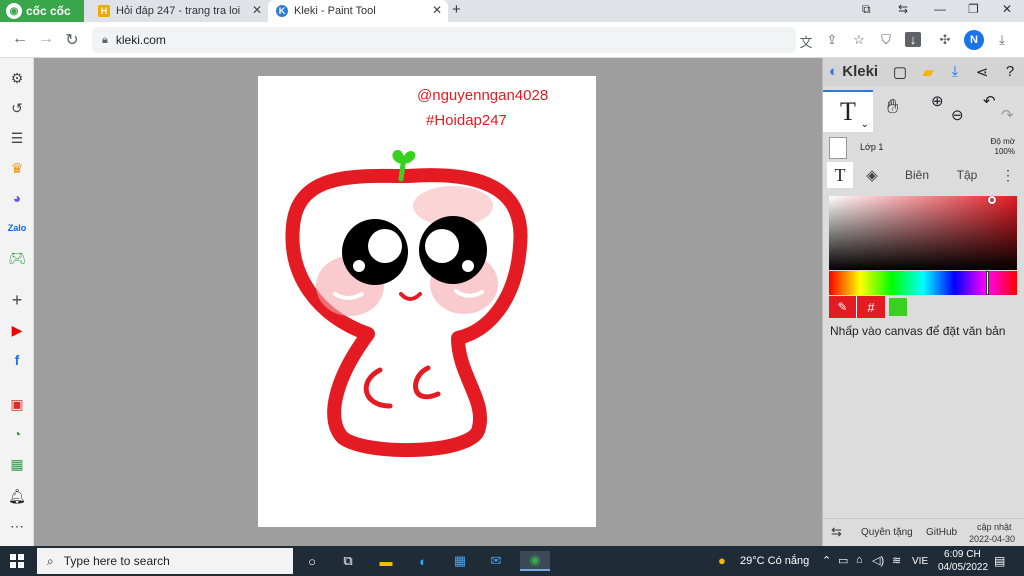 The width and height of the screenshot is (1024, 576). I want to click on clock-date: 04/05/2022, so click(963, 567).